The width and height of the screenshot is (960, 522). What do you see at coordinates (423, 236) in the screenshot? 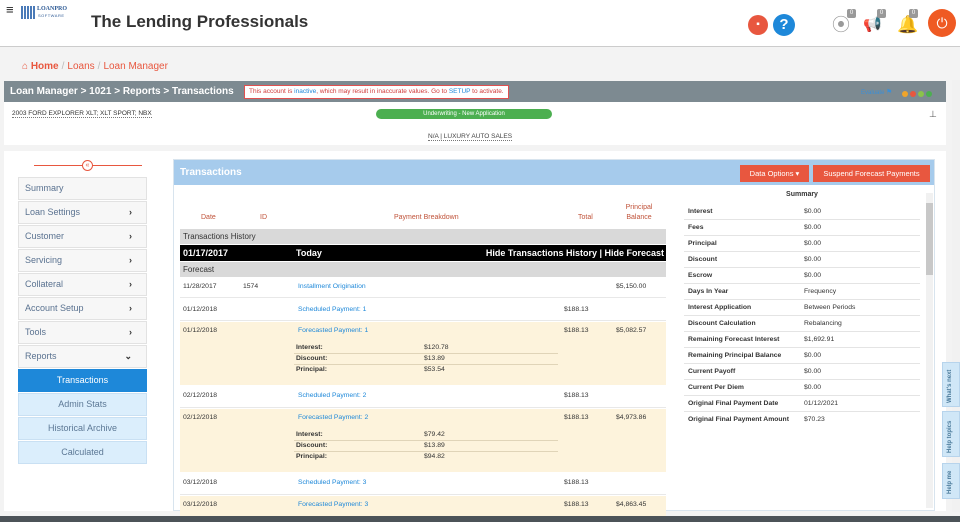
I see `history-section-label: Transactions History` at bounding box center [423, 236].